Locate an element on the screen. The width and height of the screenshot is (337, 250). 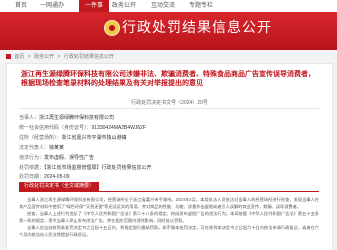
section-tab-decision: 行政处罚决定书（全文或摘要） is located at coordinates (59, 186).